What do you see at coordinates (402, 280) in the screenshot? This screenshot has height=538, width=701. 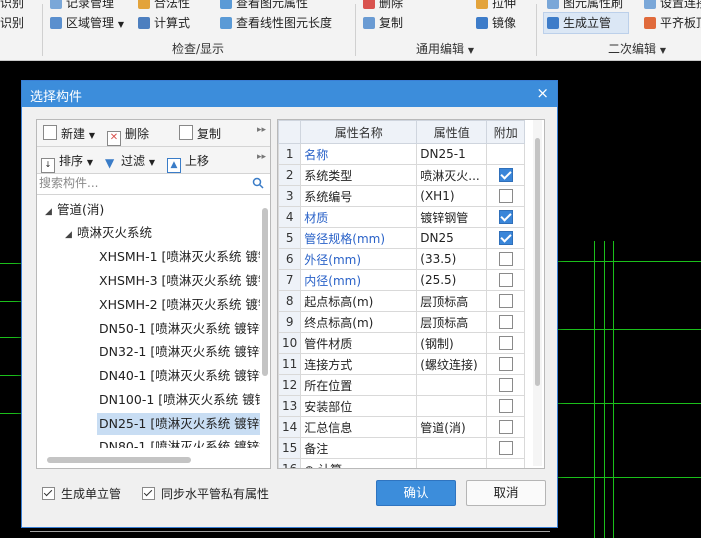 I see `grid-row: 7 内径(mm) (25.5)` at bounding box center [402, 280].